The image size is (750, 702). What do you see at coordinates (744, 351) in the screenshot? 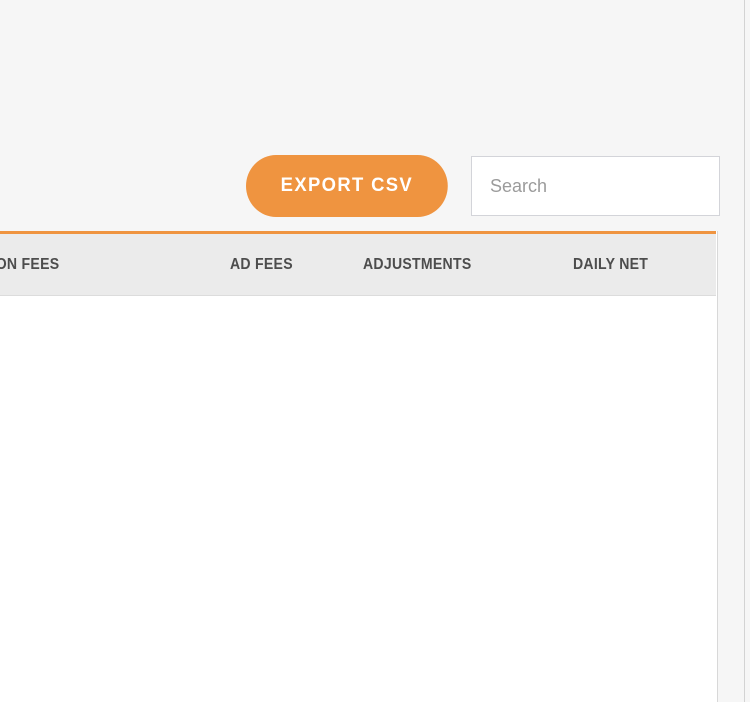
I see `page-right-edge` at bounding box center [744, 351].